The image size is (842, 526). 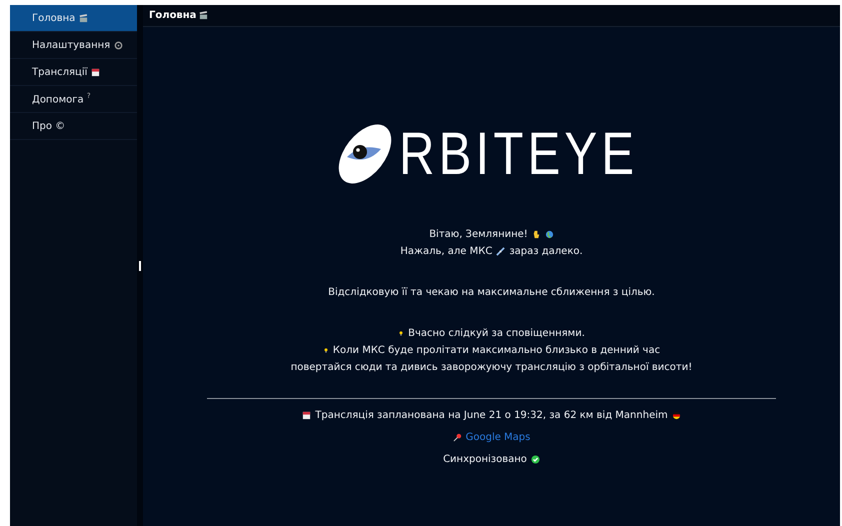 I want to click on satellite-icon, so click(x=501, y=251).